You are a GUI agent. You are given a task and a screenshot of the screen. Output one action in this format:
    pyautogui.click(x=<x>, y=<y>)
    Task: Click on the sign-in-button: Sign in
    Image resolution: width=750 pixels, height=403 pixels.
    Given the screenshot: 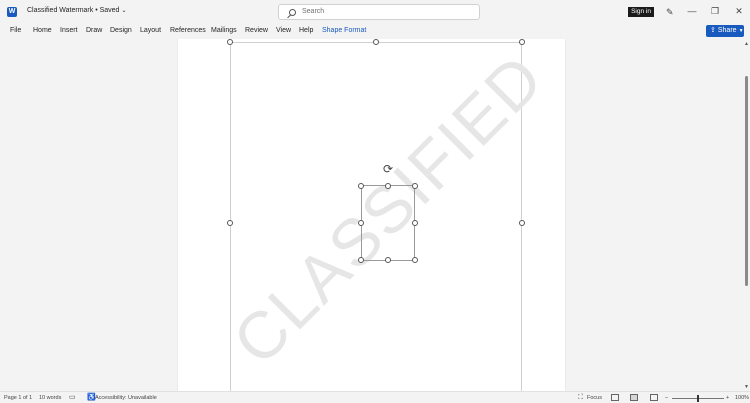 What is the action you would take?
    pyautogui.click(x=641, y=12)
    